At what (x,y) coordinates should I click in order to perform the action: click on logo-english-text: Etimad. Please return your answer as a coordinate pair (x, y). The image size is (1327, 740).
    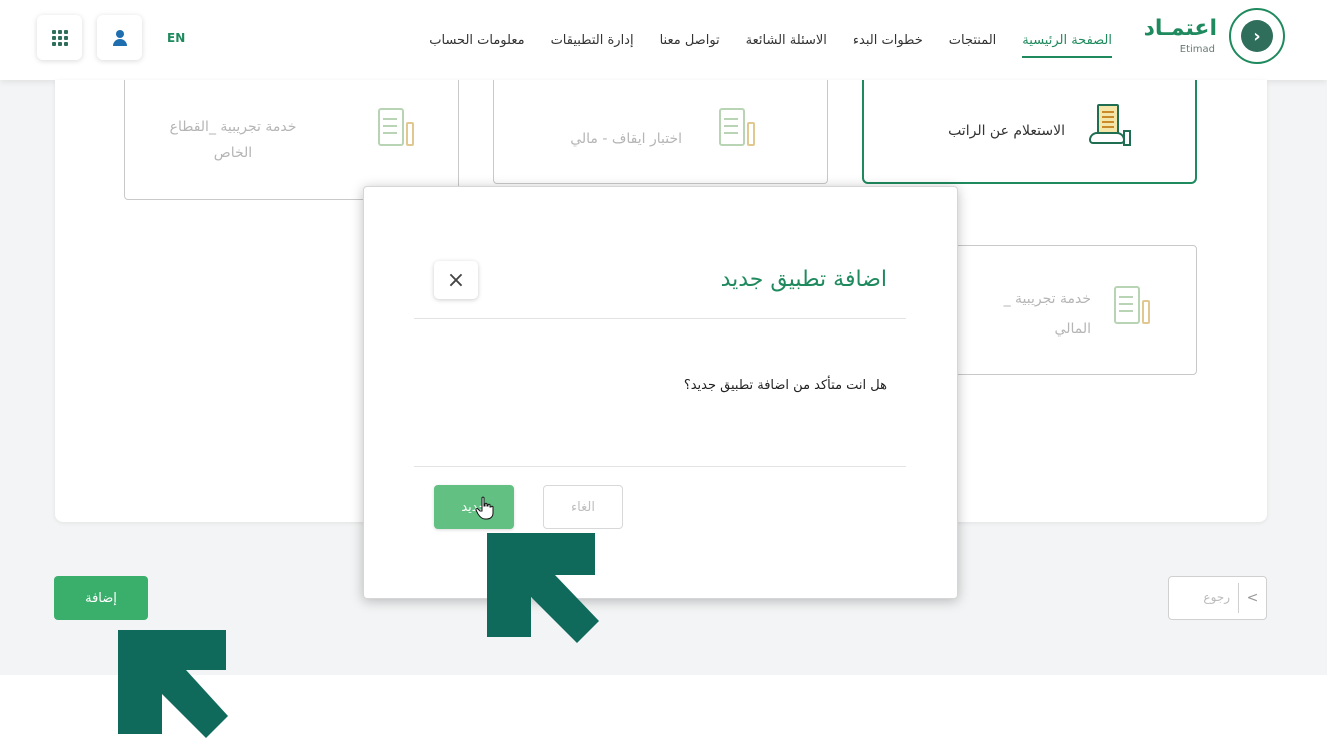
    Looking at the image, I should click on (1197, 49).